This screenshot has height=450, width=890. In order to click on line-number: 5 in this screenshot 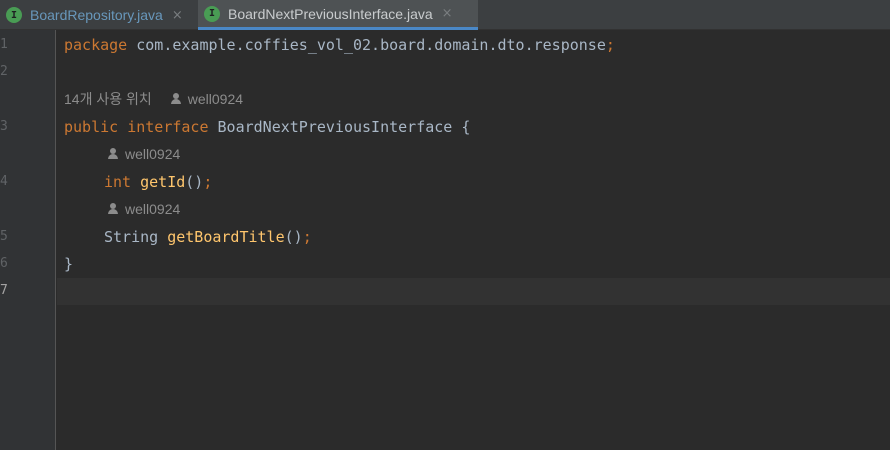, I will do `click(4, 236)`.